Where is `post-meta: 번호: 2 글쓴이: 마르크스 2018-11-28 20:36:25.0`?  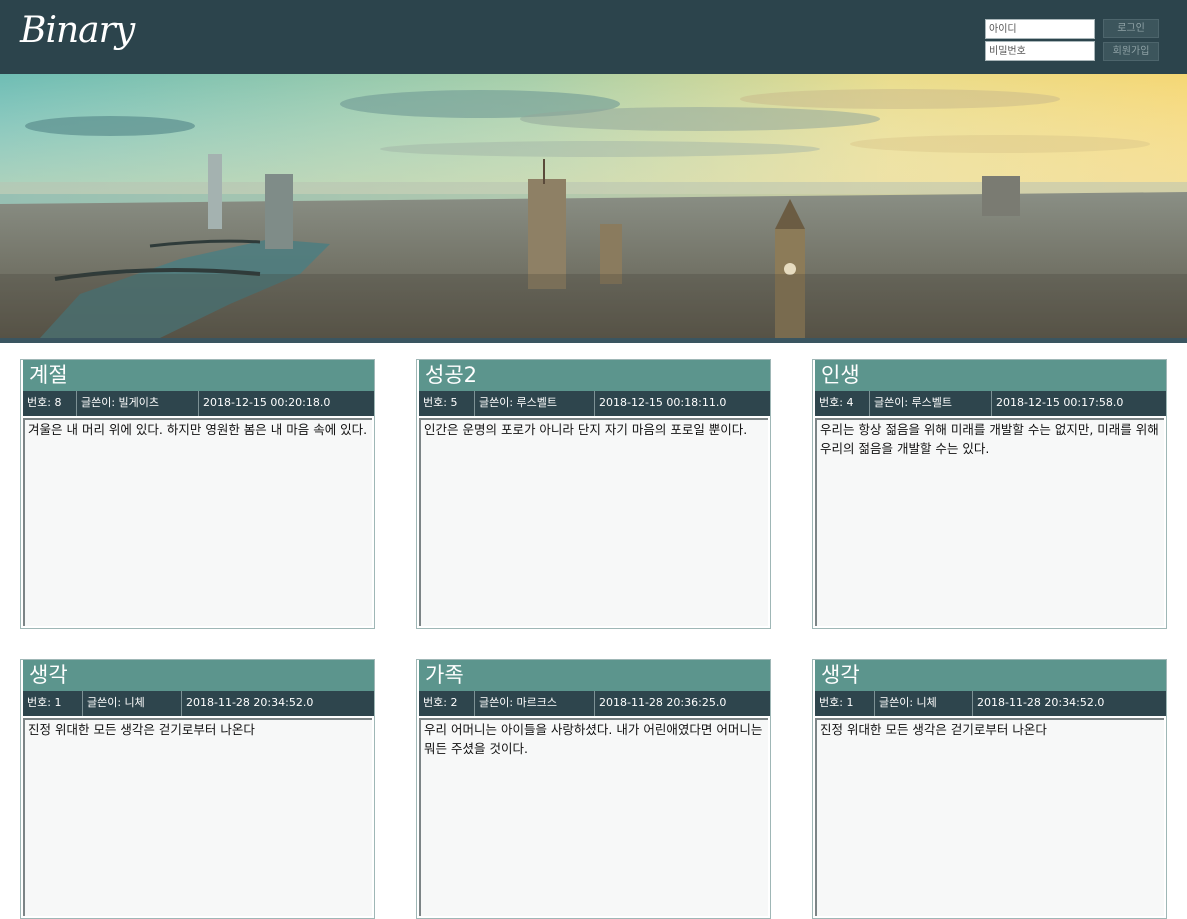
post-meta: 번호: 2 글쓴이: 마르크스 2018-11-28 20:36:25.0 is located at coordinates (594, 703).